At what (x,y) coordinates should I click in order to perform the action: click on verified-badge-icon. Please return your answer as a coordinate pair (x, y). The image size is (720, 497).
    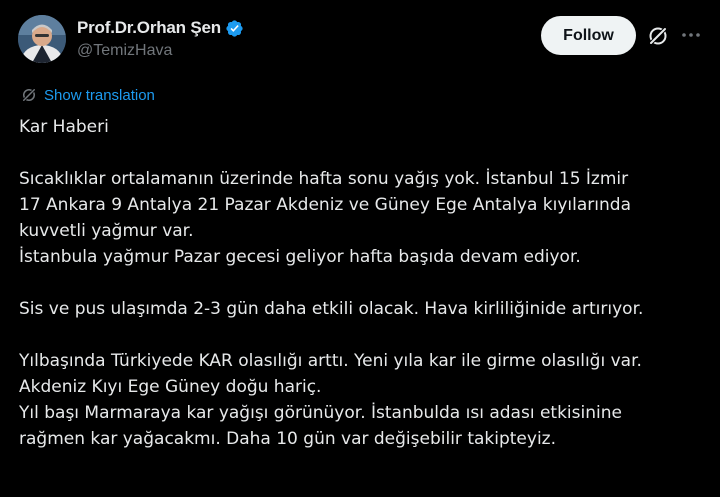
    Looking at the image, I should click on (234, 28).